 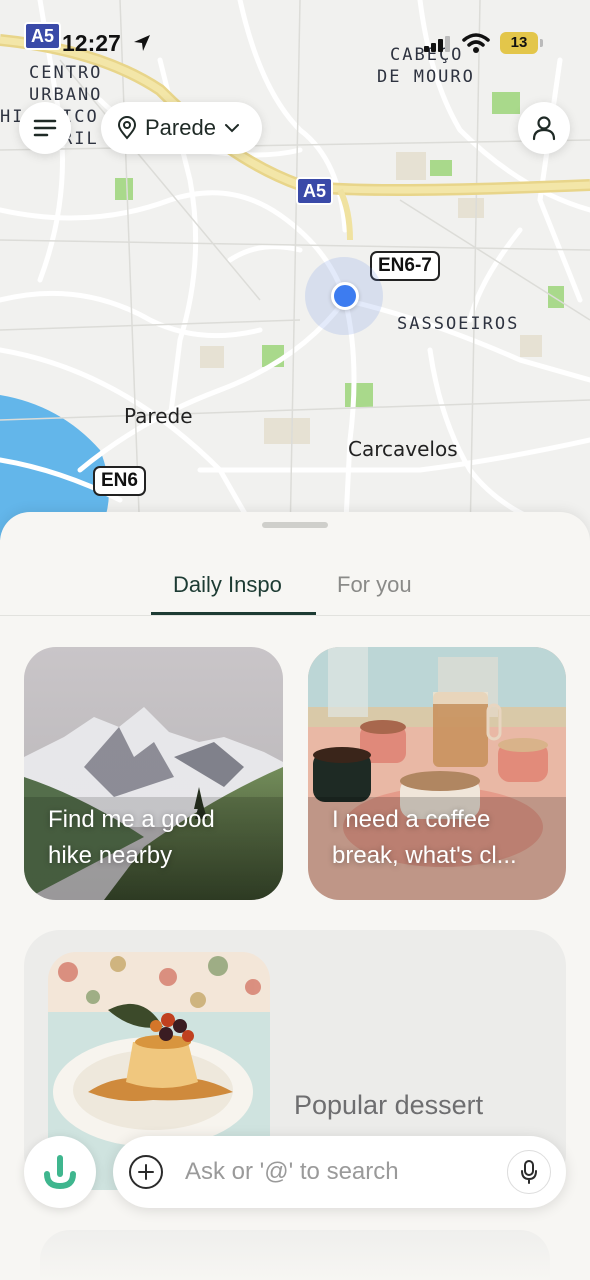 I want to click on sheet-drag-handle, so click(x=295, y=525).